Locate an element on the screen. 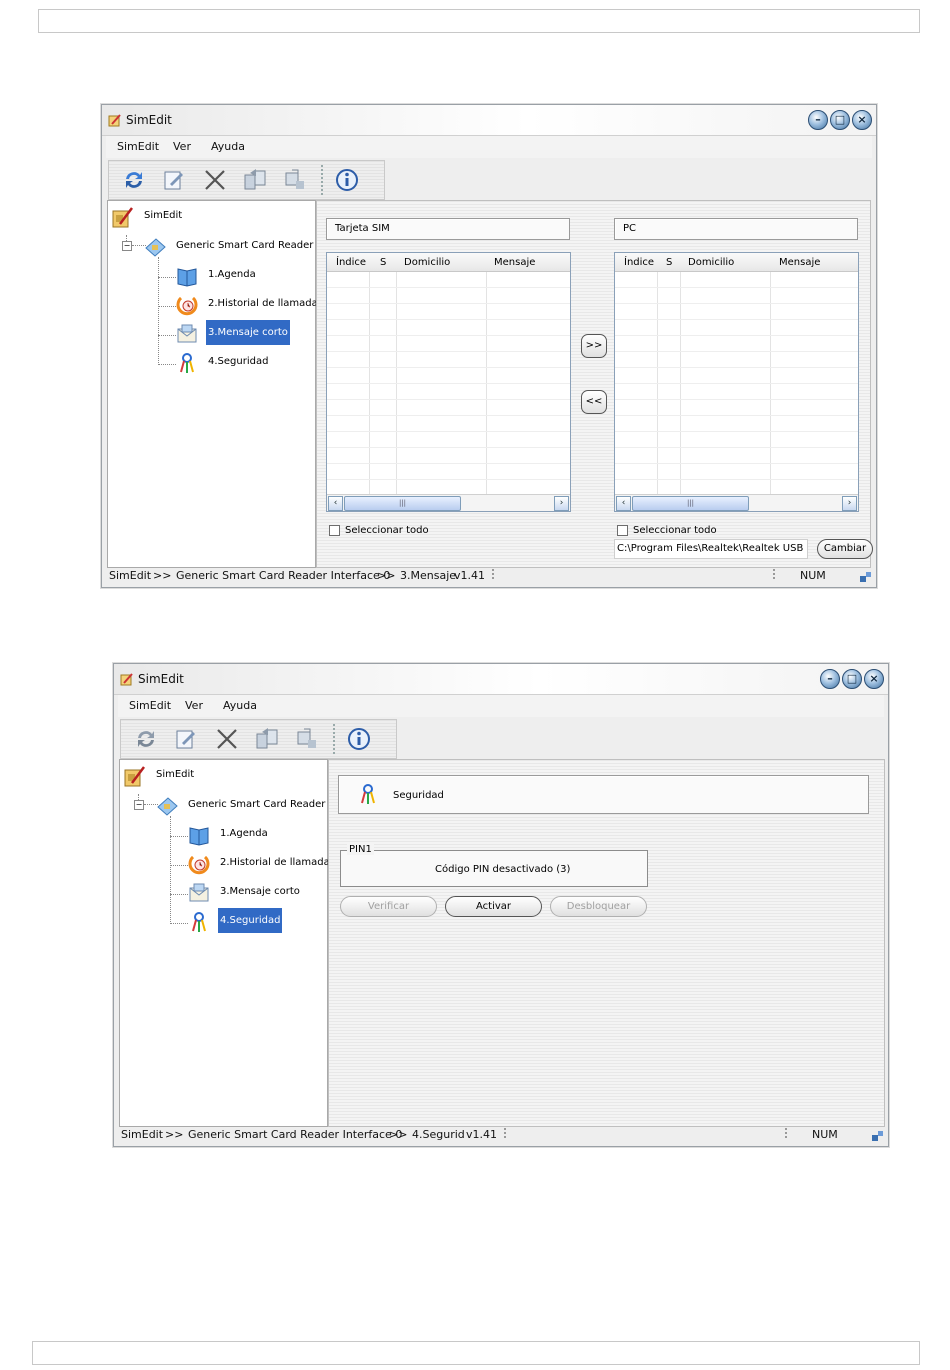 The width and height of the screenshot is (950, 1370). pc-panel-header: PC is located at coordinates (736, 229).